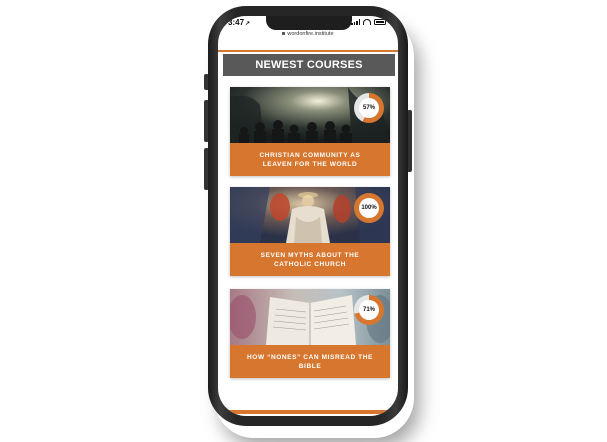 Image resolution: width=607 pixels, height=442 pixels. I want to click on wifi-icon, so click(367, 22).